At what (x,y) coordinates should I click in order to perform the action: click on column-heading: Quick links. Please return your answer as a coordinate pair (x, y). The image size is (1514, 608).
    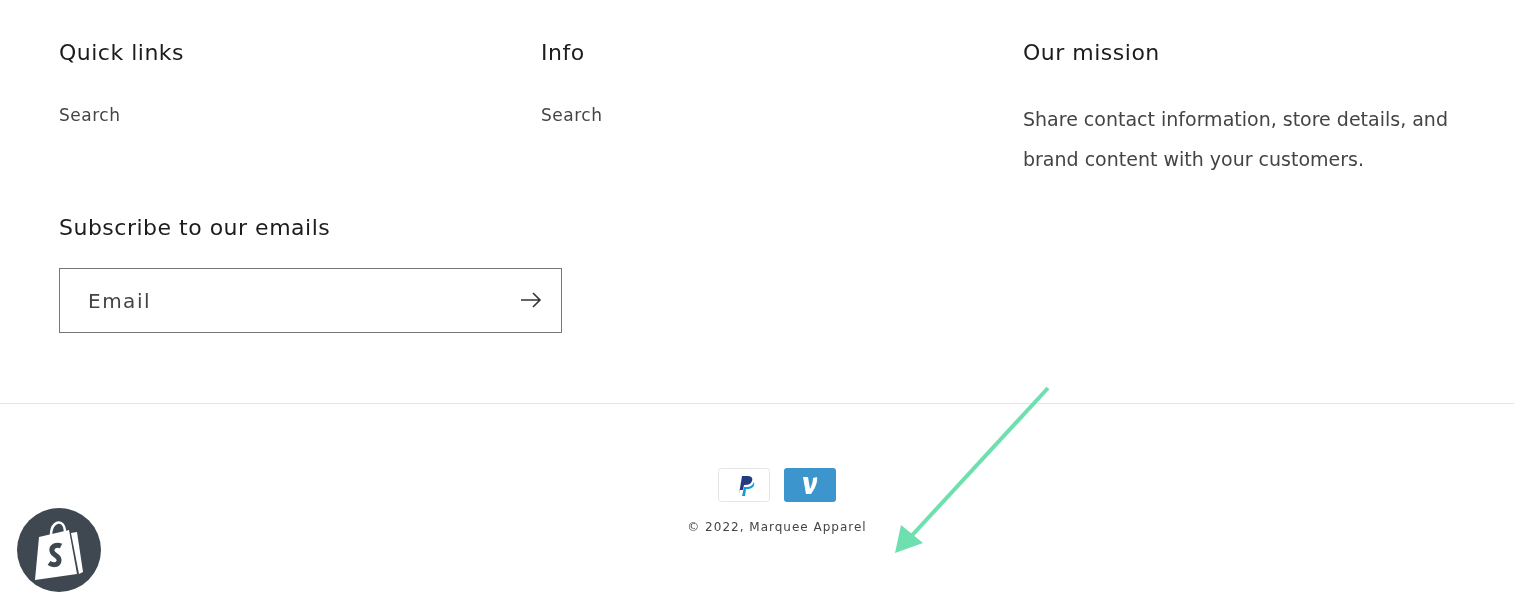
    Looking at the image, I should click on (122, 52).